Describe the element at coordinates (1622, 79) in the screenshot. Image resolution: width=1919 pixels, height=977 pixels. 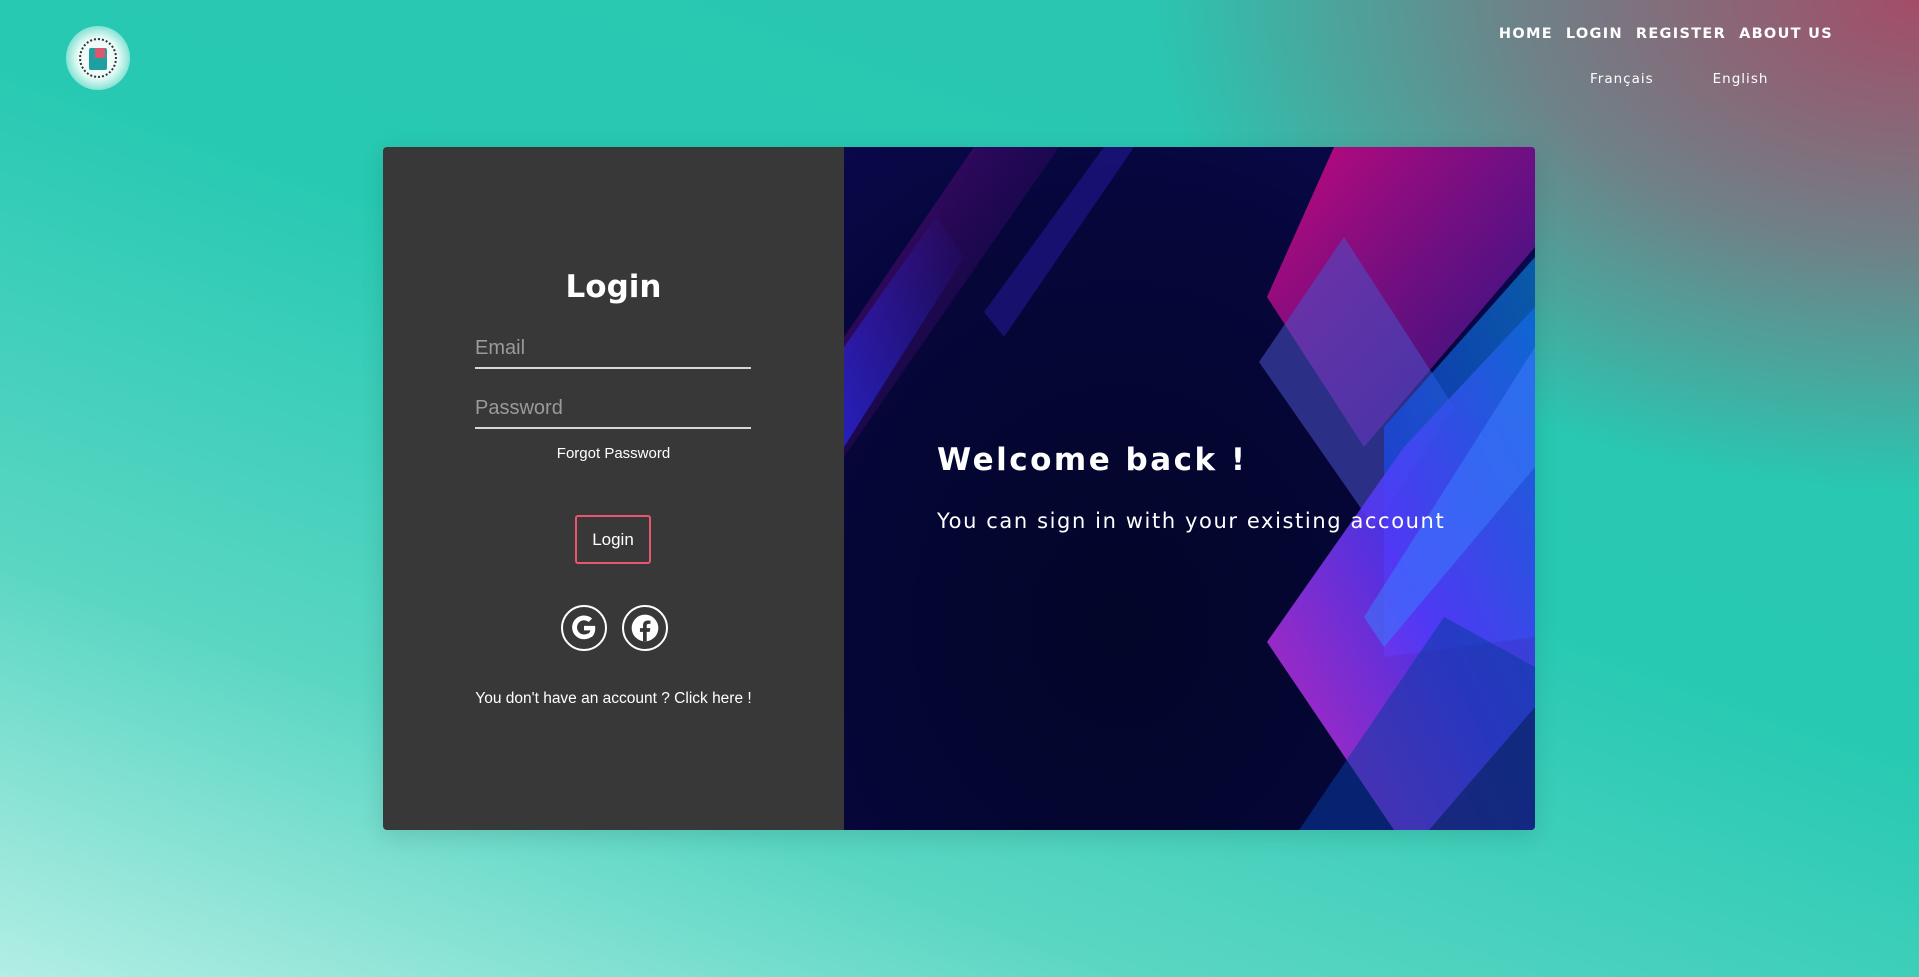
I see `lang-french-link: Français` at that location.